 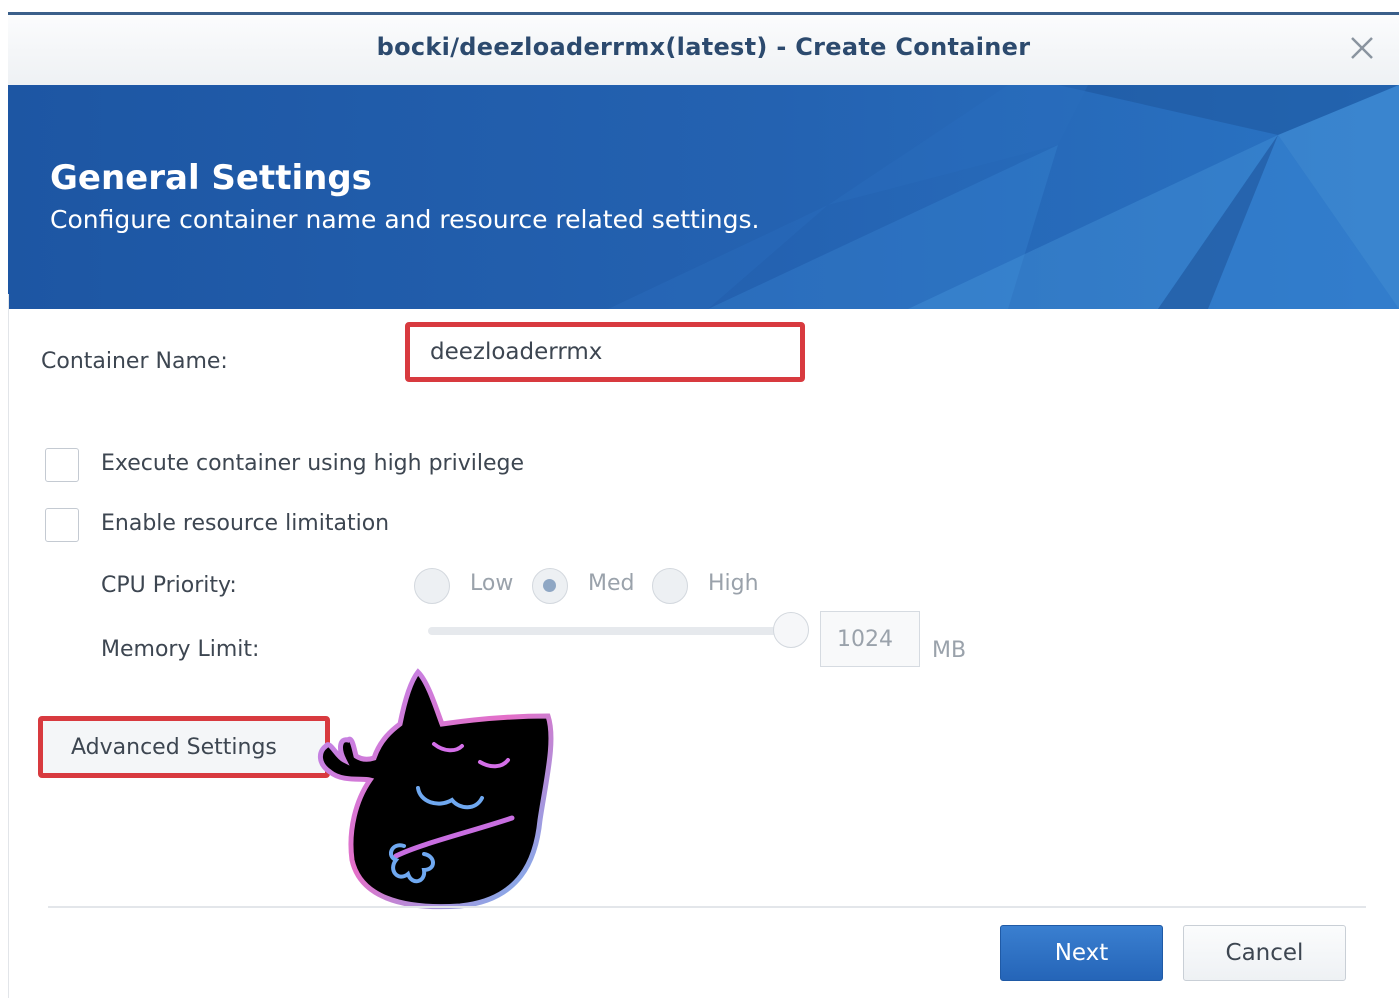 What do you see at coordinates (1362, 48) in the screenshot?
I see `close-icon` at bounding box center [1362, 48].